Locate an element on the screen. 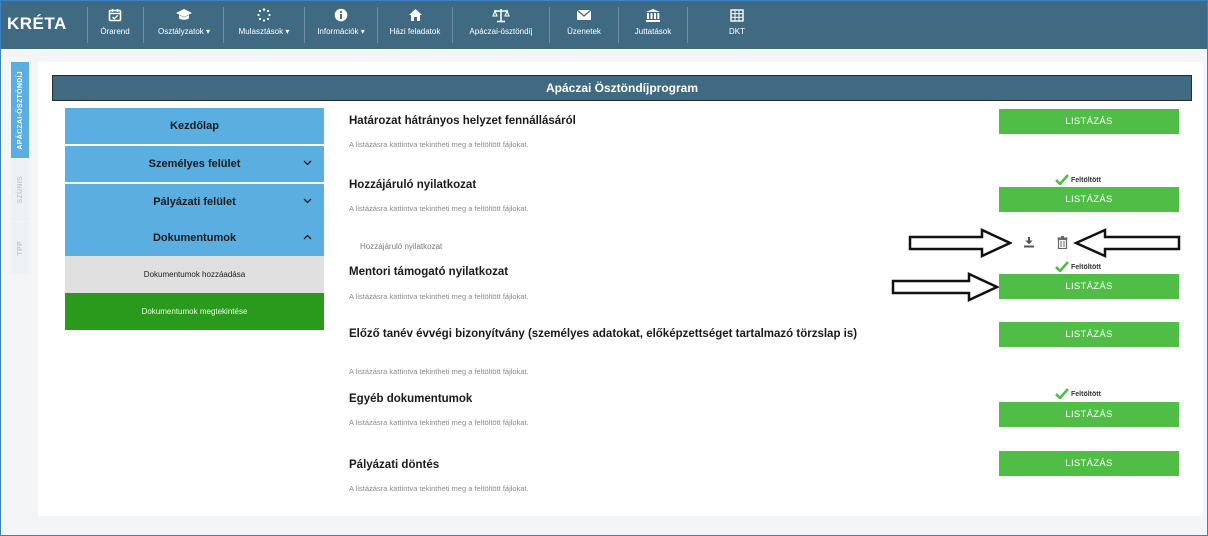 The width and height of the screenshot is (1208, 536). nav-item-dkt: DKT is located at coordinates (737, 25).